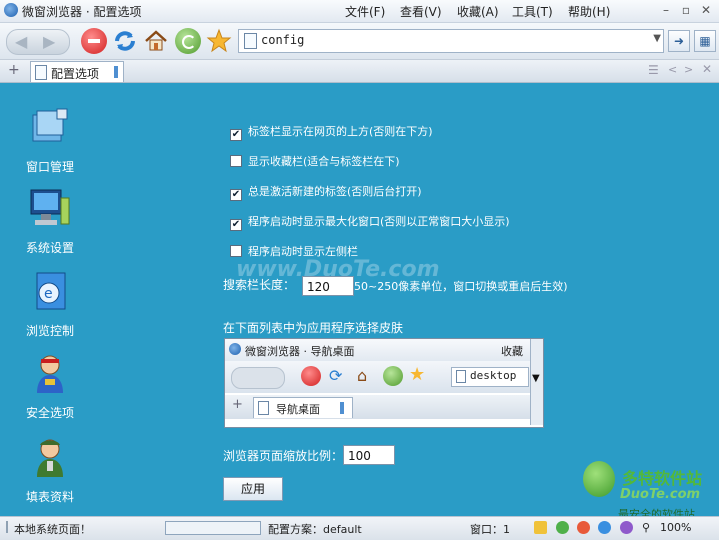 This screenshot has width=719, height=540. I want to click on tab-next-icon: >, so click(688, 69).